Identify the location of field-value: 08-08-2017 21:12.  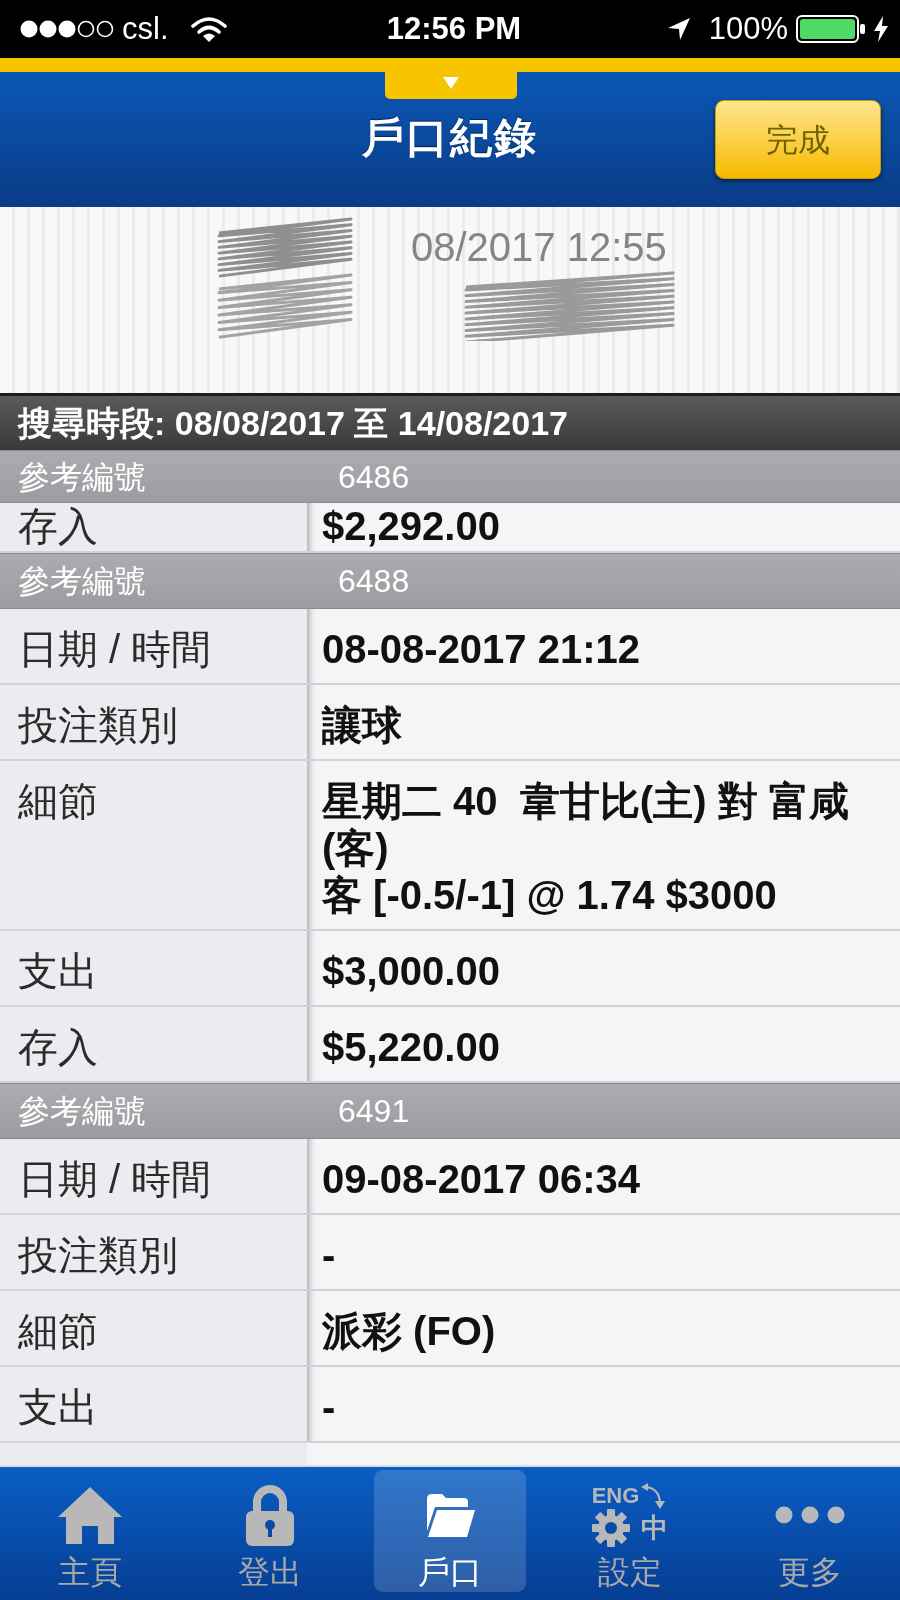
(603, 647).